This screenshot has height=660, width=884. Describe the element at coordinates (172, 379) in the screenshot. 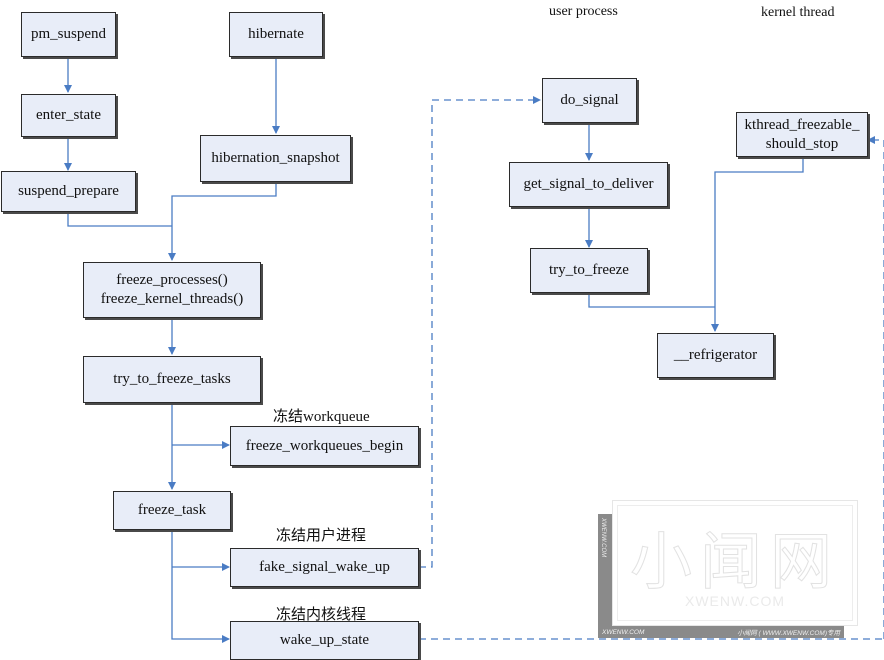

I see `node-try-to-freeze-tasks: try_to_freeze_tasks` at that location.